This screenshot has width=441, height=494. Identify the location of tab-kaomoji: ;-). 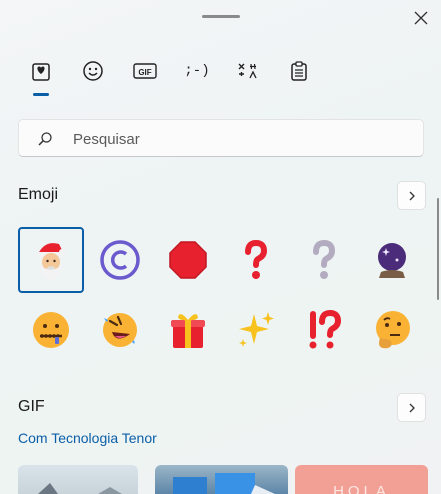
(197, 71).